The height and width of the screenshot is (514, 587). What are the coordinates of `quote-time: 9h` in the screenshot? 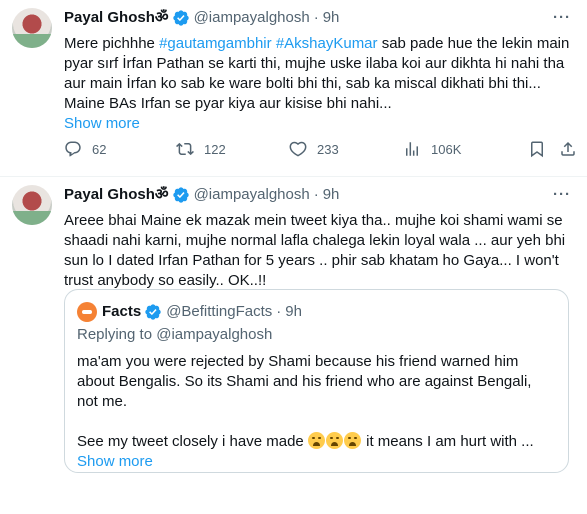 It's located at (293, 311).